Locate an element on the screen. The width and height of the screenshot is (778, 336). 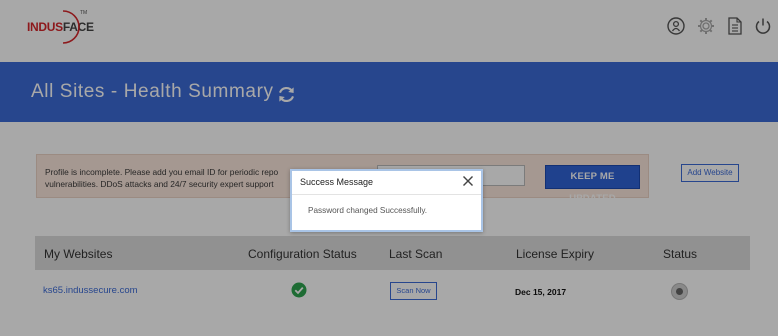
modal-message: Password changed Successfully. is located at coordinates (368, 210).